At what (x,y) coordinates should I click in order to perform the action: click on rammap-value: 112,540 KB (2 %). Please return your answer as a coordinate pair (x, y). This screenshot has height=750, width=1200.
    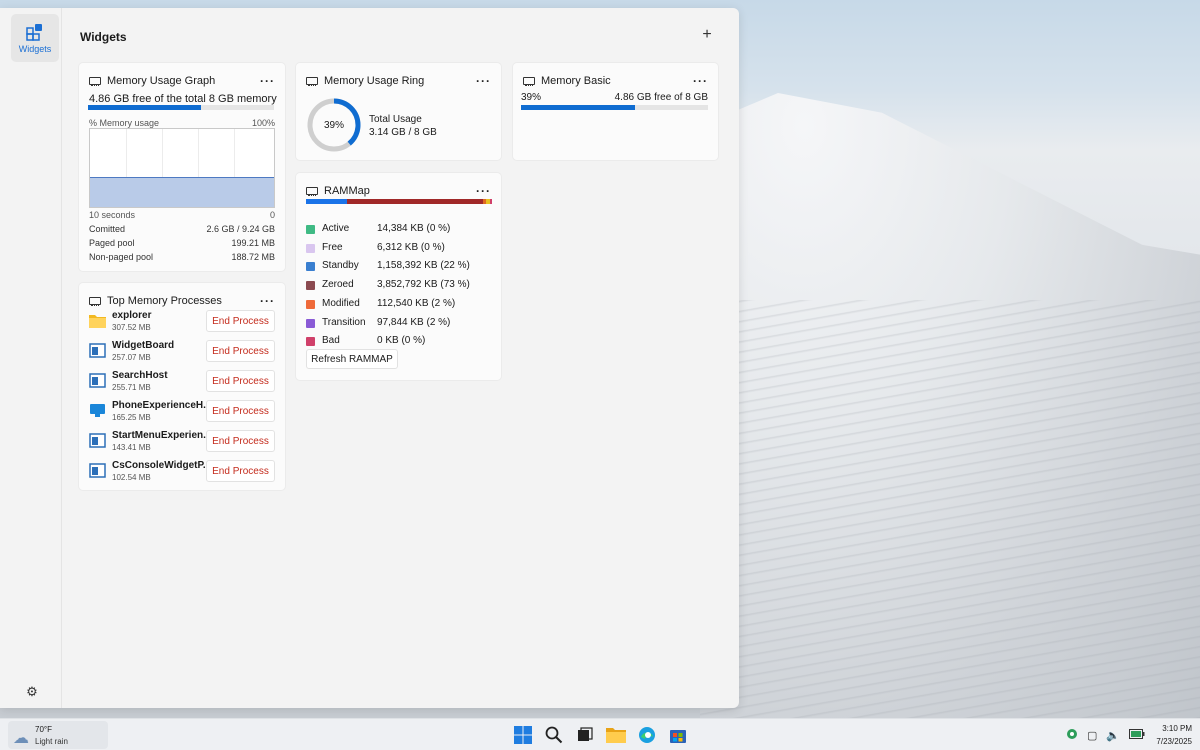
    Looking at the image, I should click on (416, 303).